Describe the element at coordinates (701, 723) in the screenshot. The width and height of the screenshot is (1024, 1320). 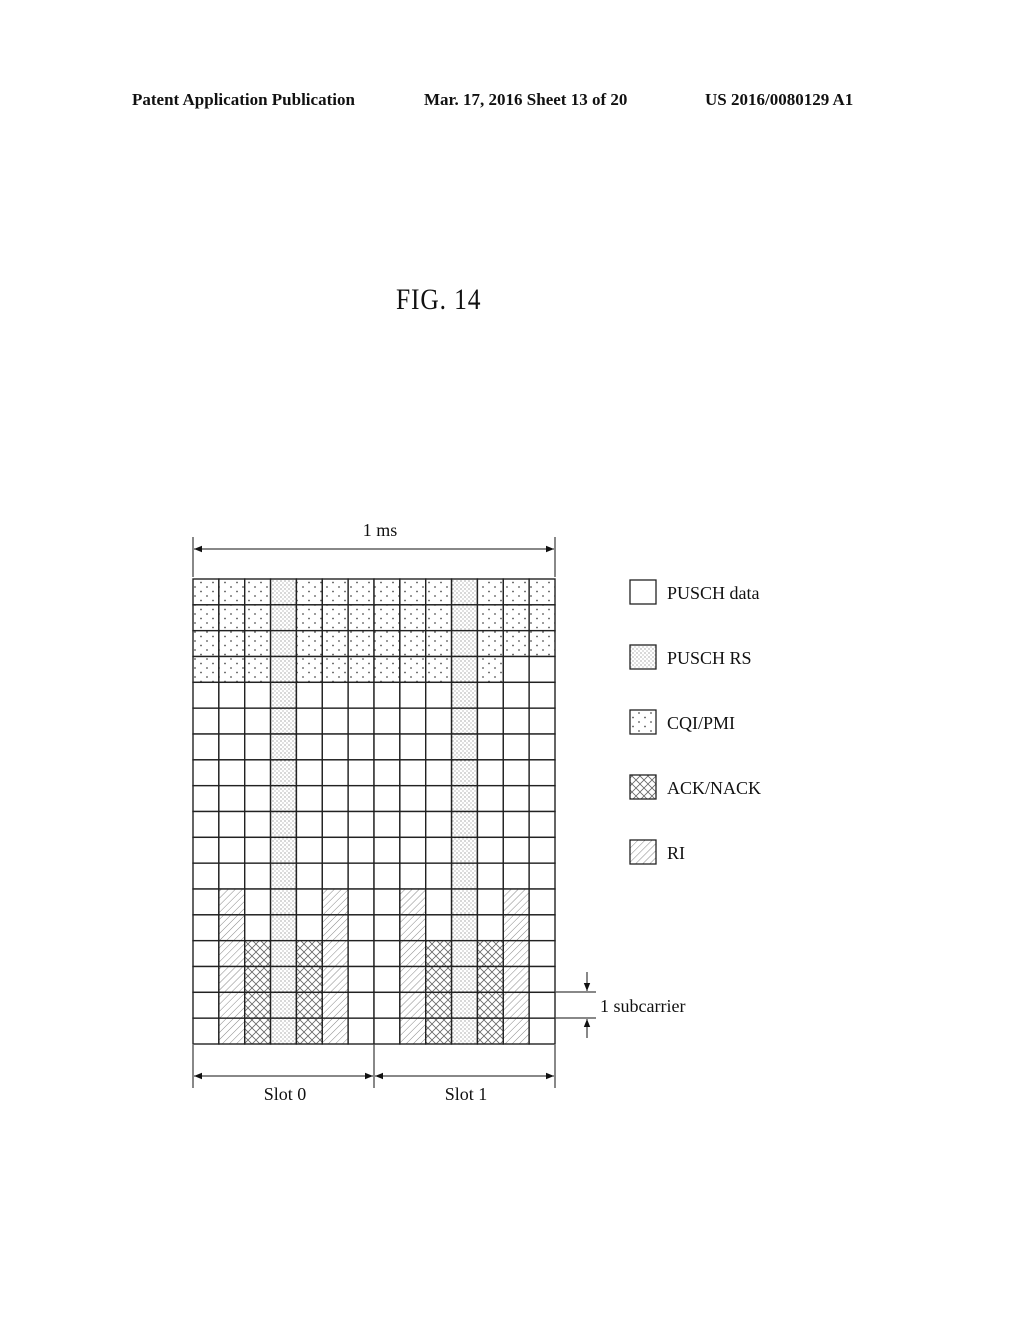
I see `legend-label-cqi-pmi: CQI/PMI` at that location.